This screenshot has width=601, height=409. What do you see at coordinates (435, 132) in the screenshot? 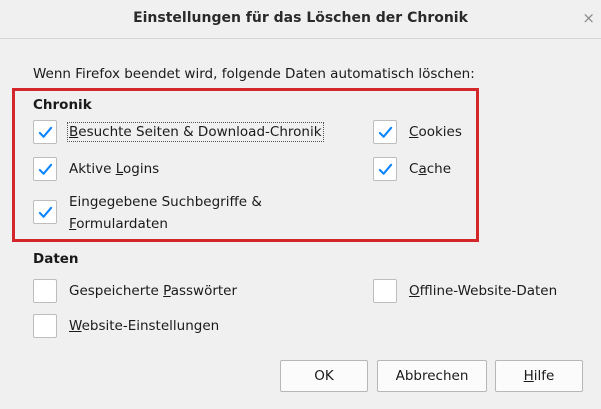
I see `cookies-label: Cookies` at bounding box center [435, 132].